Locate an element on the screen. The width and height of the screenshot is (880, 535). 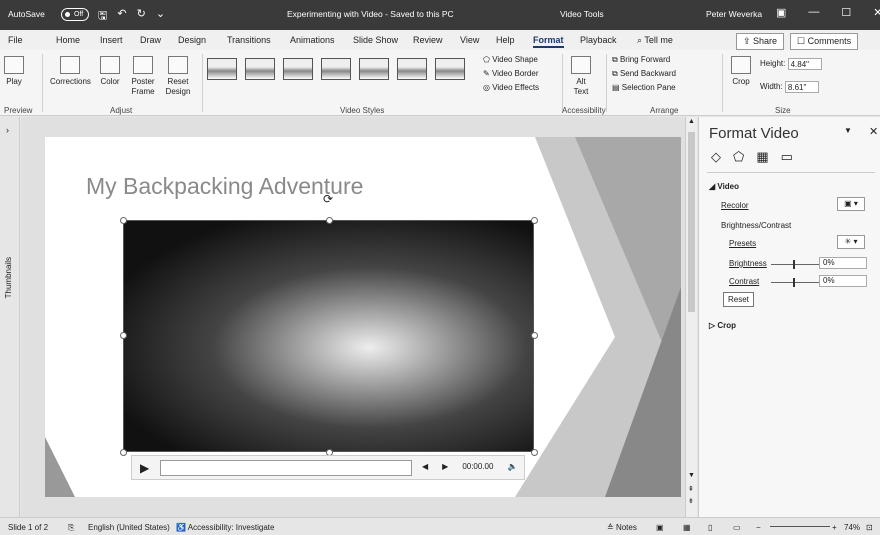
reset-design-button: Reset Design is located at coordinates (178, 76).